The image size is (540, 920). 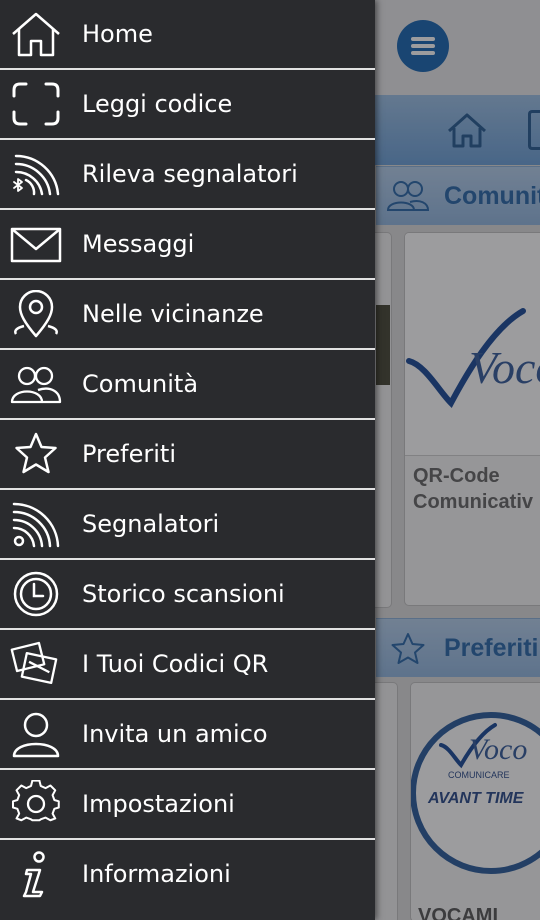 I want to click on user-icon, so click(x=36, y=734).